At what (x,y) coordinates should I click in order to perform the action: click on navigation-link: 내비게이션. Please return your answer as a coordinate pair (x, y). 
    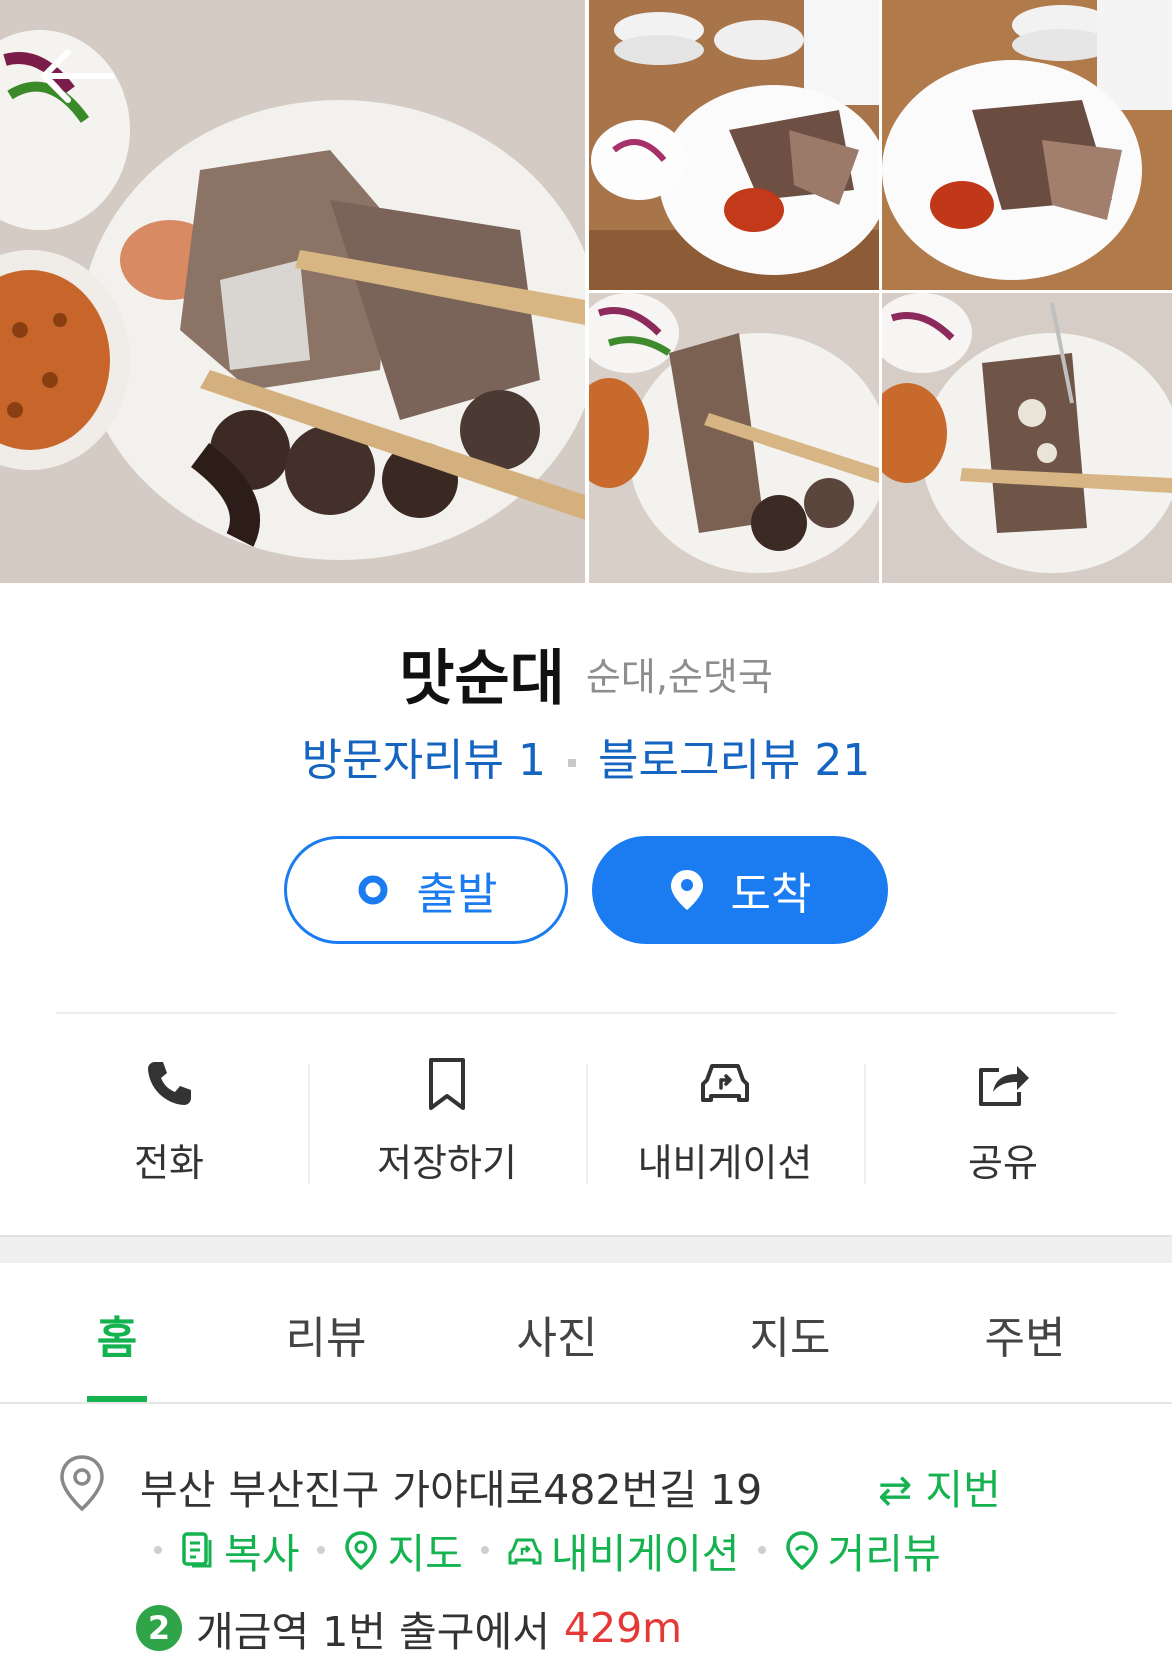
    Looking at the image, I should click on (623, 1550).